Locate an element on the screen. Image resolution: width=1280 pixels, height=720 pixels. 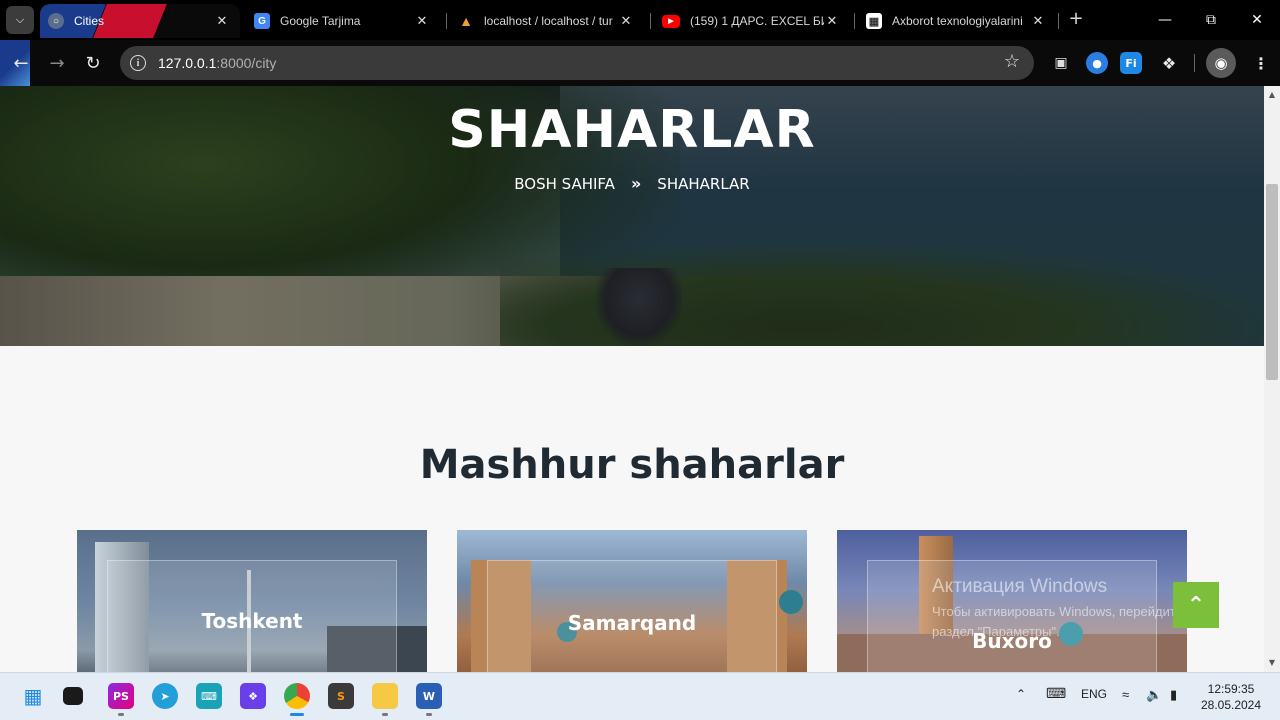
activation-text-line-2: раздел "Параметры". is located at coordinates (996, 631).